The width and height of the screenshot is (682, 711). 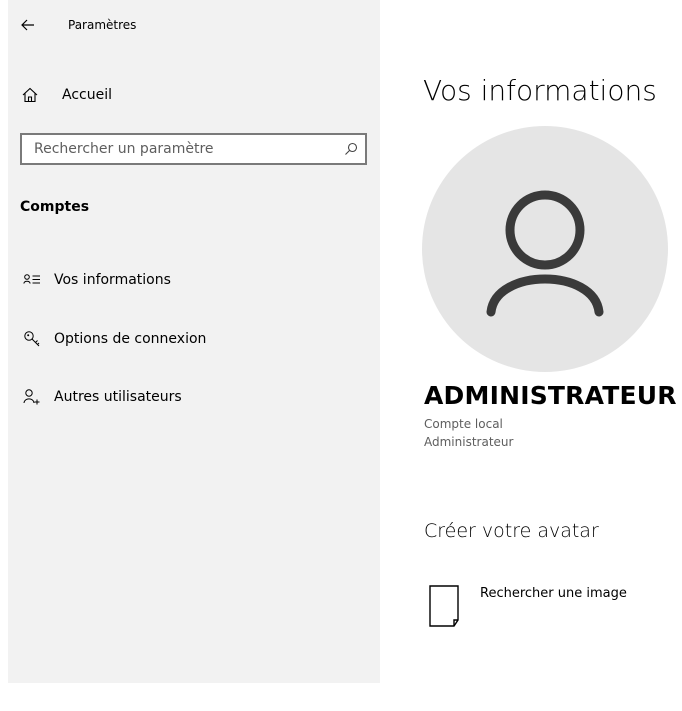 I want to click on title-bar: Paramètres, so click(x=76, y=25).